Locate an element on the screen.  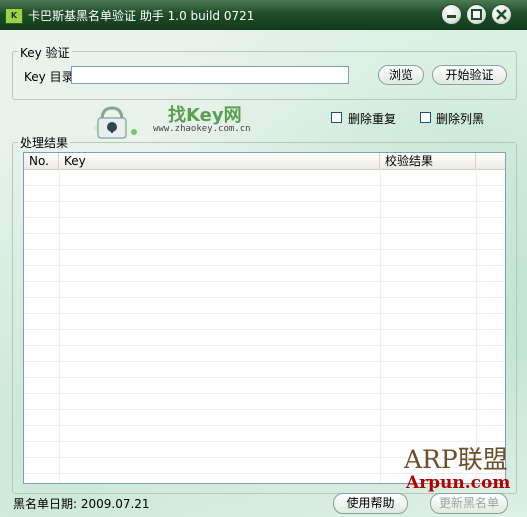
minimize-icon is located at coordinates (451, 16).